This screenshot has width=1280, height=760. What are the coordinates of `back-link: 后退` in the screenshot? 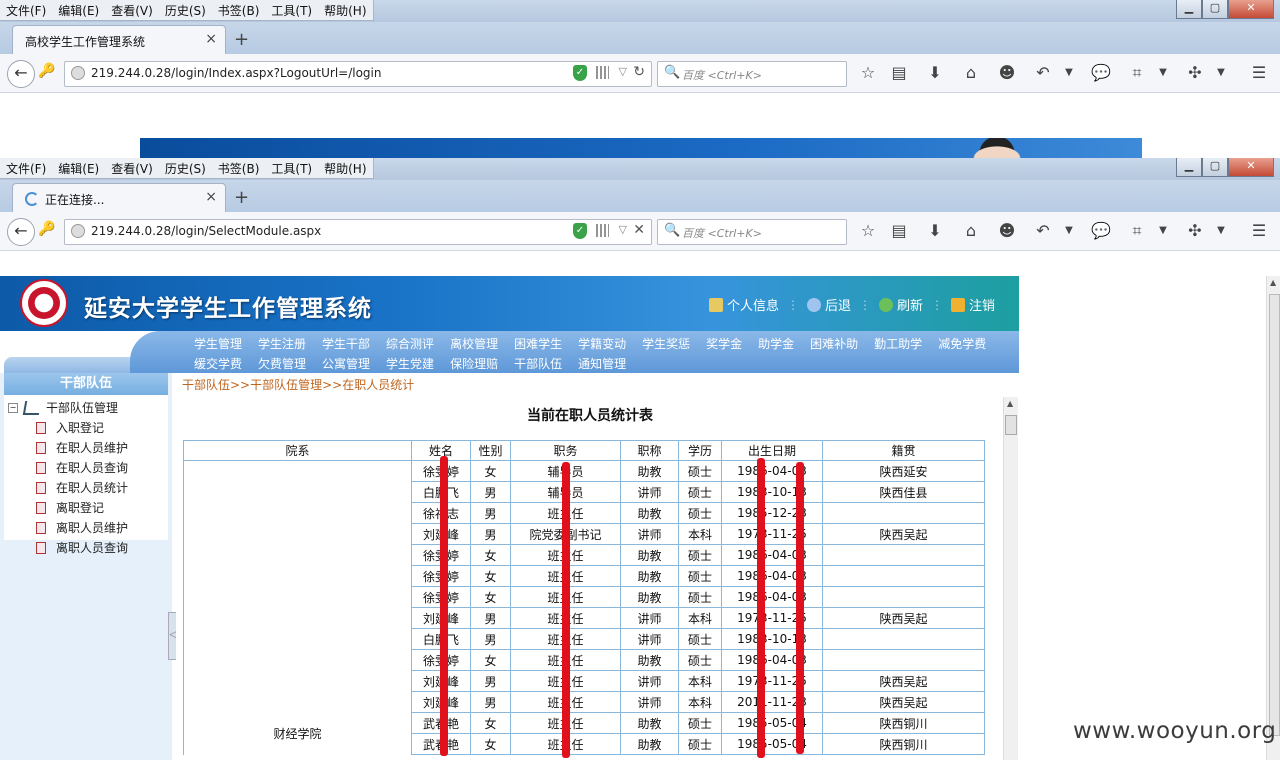 It's located at (828, 304).